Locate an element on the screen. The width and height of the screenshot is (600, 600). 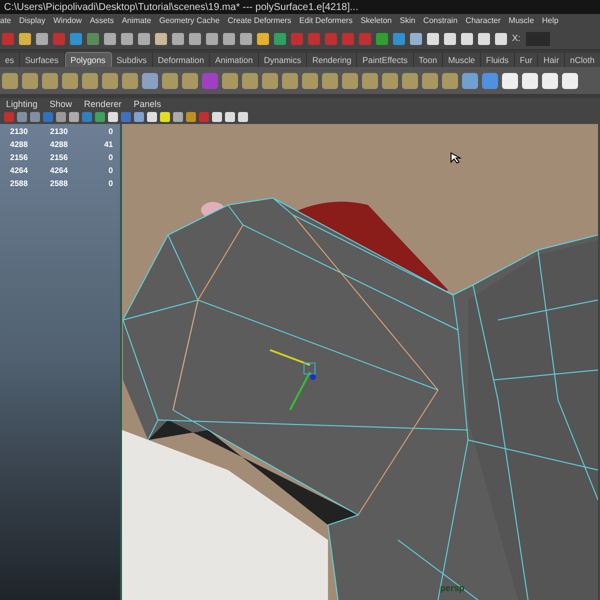
shelf-tab: Fluids is located at coordinates (498, 59).